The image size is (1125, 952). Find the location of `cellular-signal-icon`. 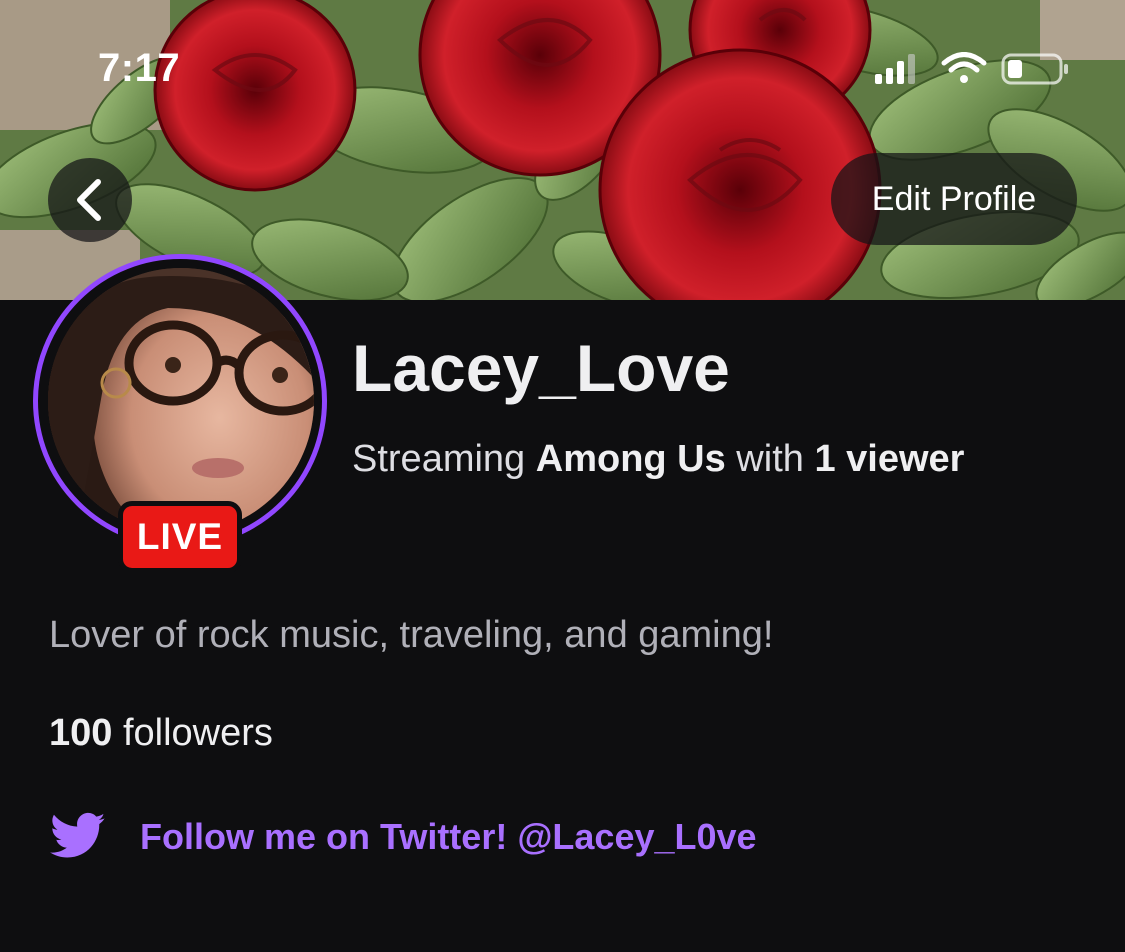

cellular-signal-icon is located at coordinates (895, 69).